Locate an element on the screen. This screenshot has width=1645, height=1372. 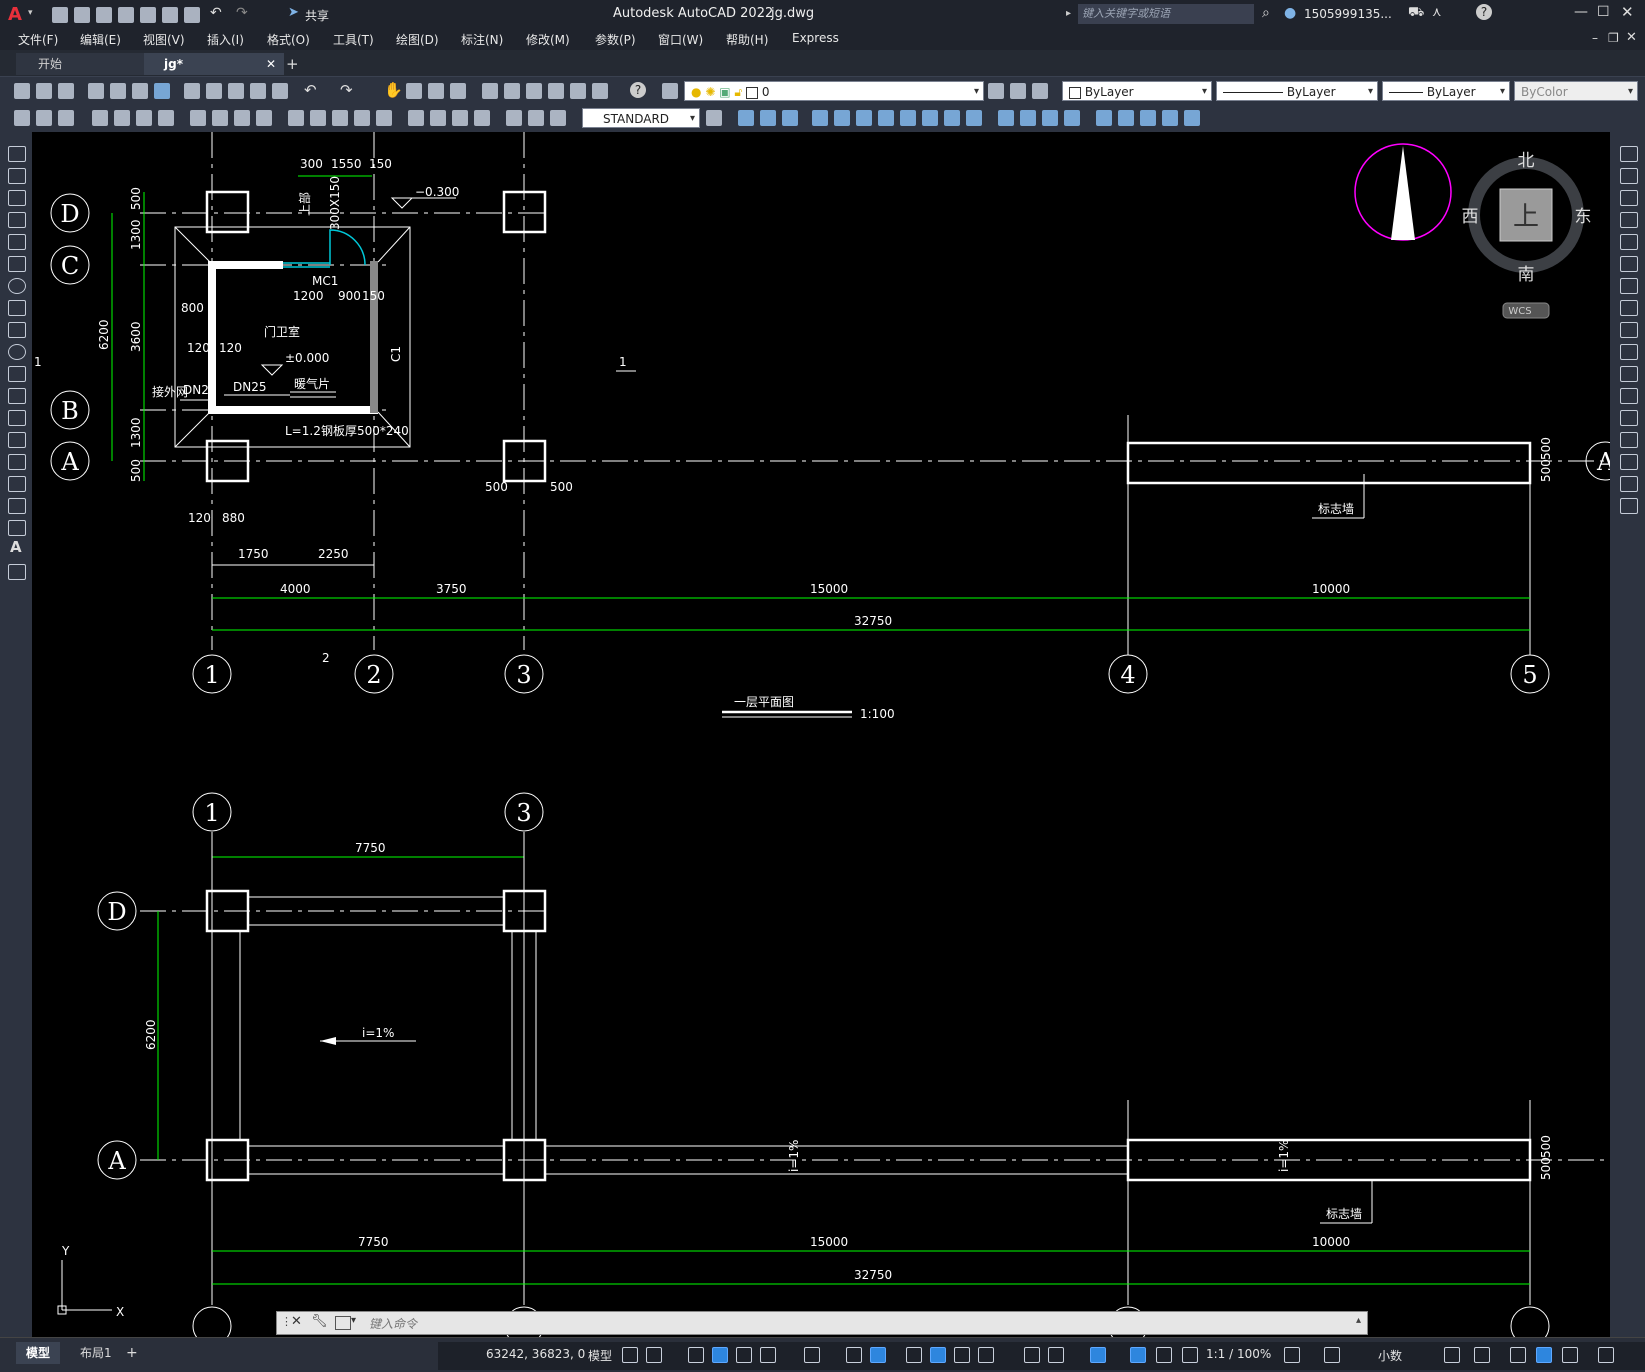
check-icon is located at coordinates (1104, 118).